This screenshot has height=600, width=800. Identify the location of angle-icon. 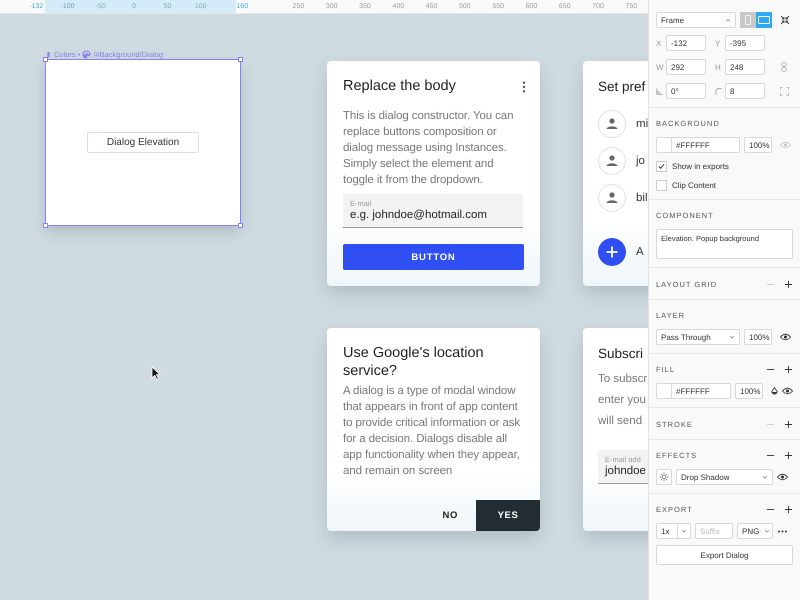
(659, 91).